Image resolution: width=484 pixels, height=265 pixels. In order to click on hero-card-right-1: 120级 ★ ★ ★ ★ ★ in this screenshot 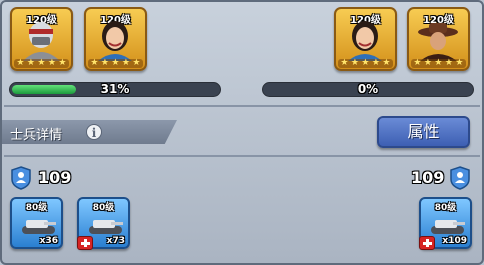, I will do `click(365, 39)`.